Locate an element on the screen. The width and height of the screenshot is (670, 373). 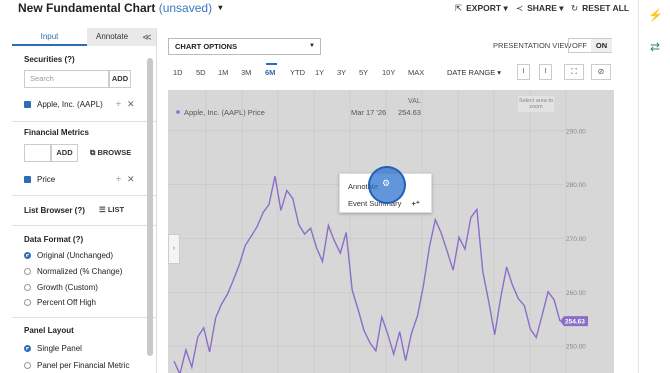
date-range-dropdown: DATE RANGE ▾ is located at coordinates (474, 72).